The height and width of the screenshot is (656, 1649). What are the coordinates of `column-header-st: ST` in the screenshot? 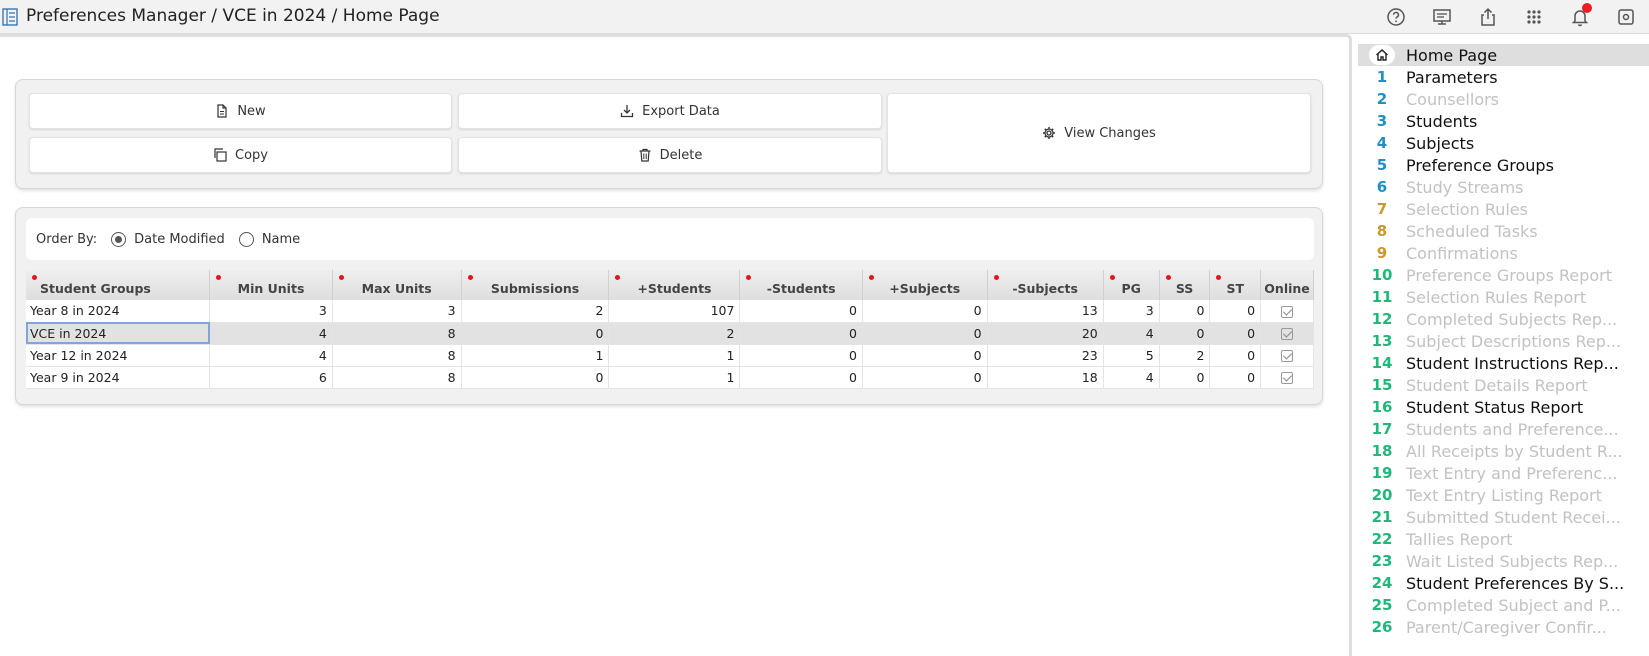 It's located at (1235, 285).